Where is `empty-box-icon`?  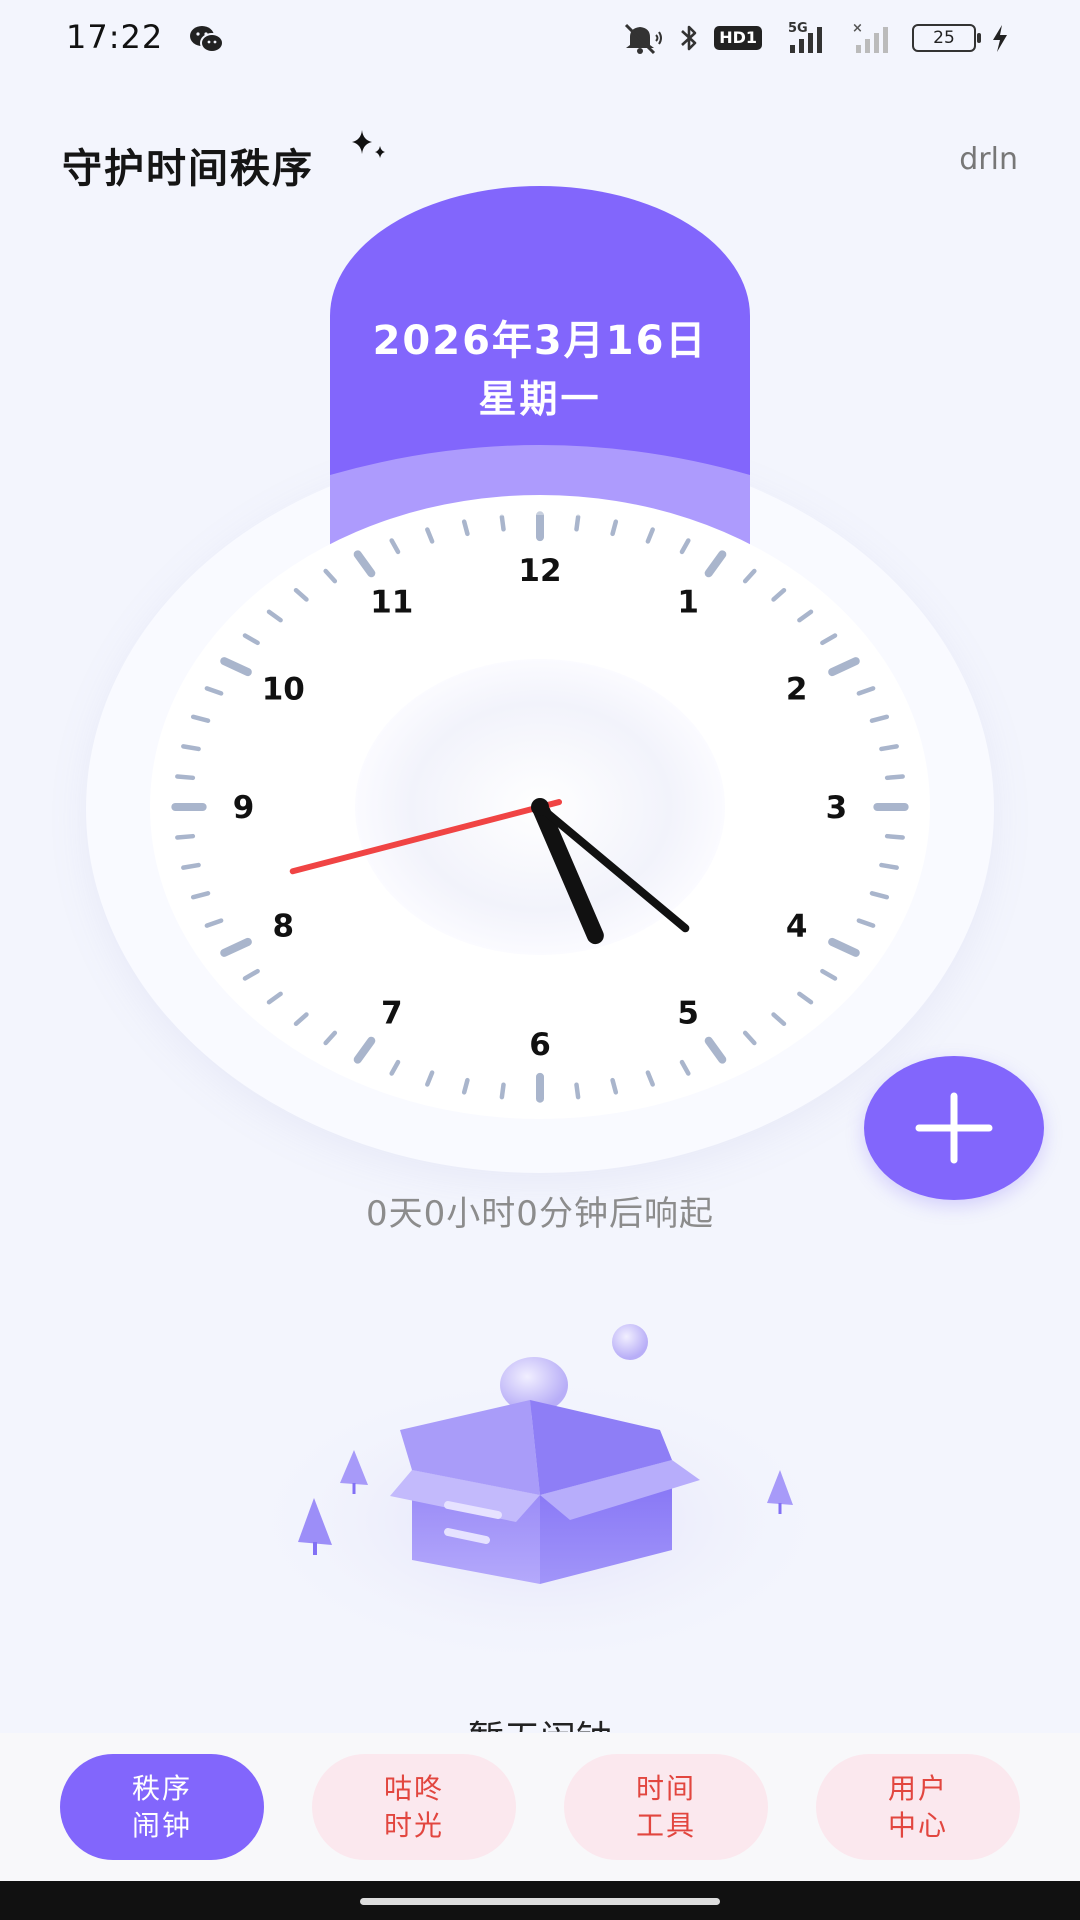 empty-box-icon is located at coordinates (540, 1497).